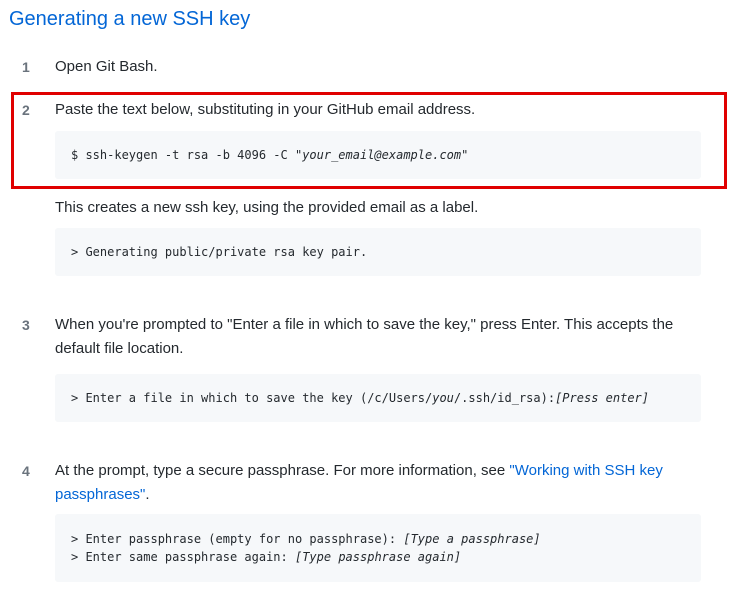  Describe the element at coordinates (443, 398) in the screenshot. I see `user-placeholder: you` at that location.